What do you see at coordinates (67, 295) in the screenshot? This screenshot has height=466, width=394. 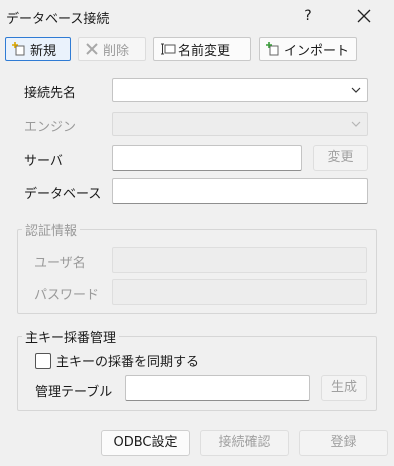 I see `password-label: パスワード` at bounding box center [67, 295].